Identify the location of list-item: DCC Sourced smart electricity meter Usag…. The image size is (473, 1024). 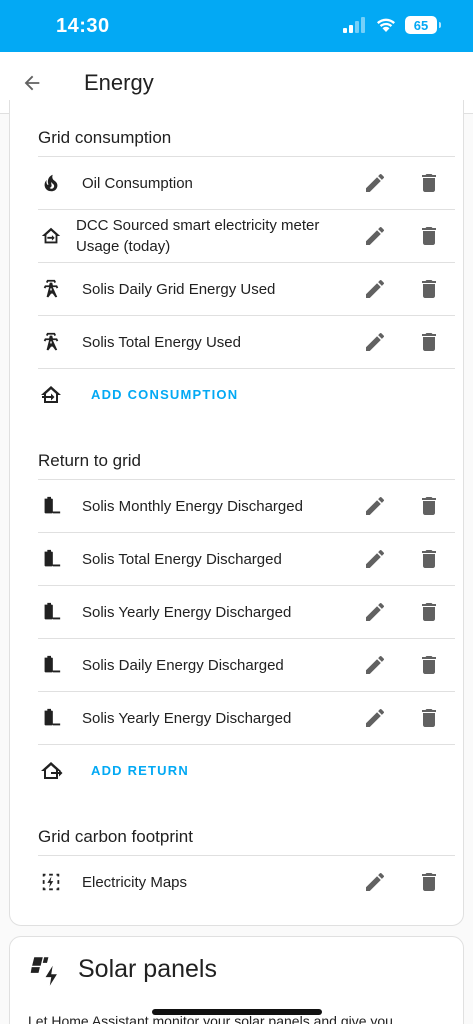
(246, 235).